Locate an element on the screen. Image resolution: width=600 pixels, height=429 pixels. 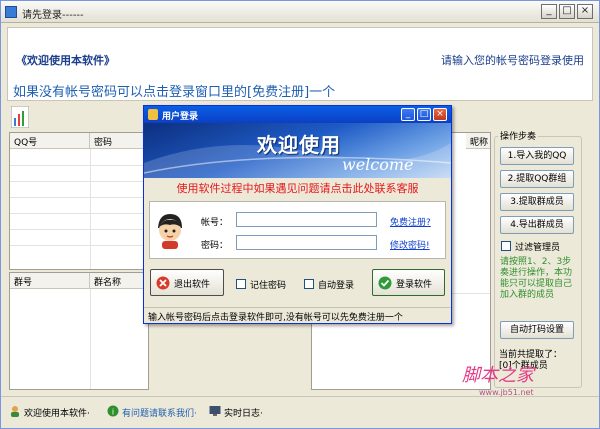
bar-chart-icon is located at coordinates (20, 117).